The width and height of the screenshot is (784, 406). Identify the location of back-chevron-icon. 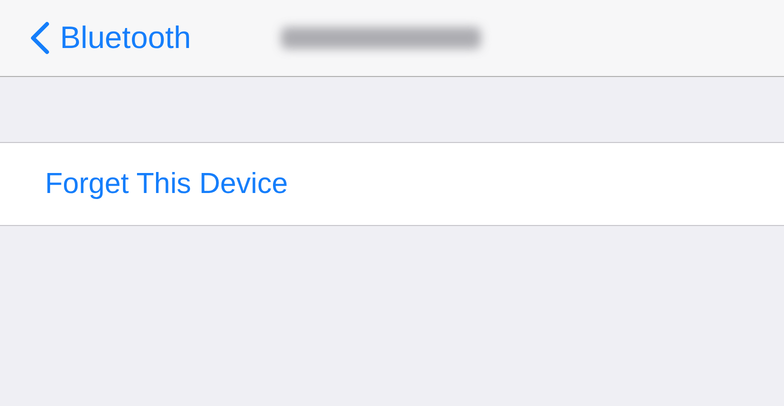
(39, 38).